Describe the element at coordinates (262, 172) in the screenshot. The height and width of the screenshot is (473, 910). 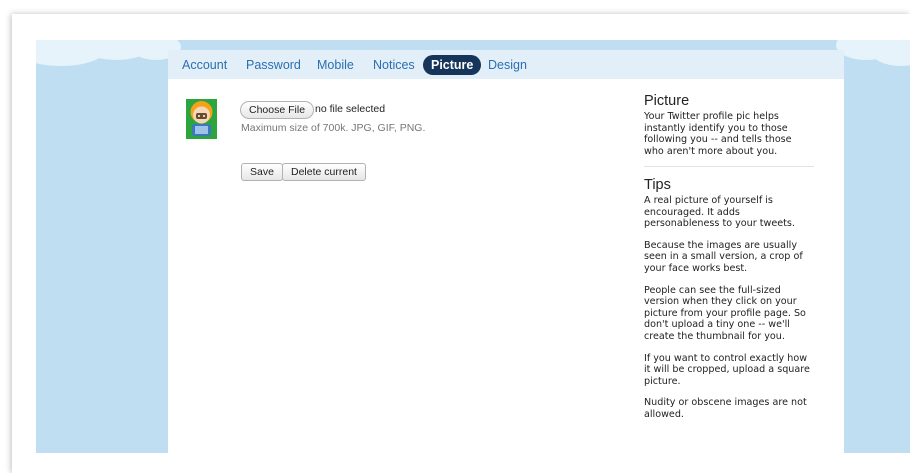
I see `save-button: Save` at that location.